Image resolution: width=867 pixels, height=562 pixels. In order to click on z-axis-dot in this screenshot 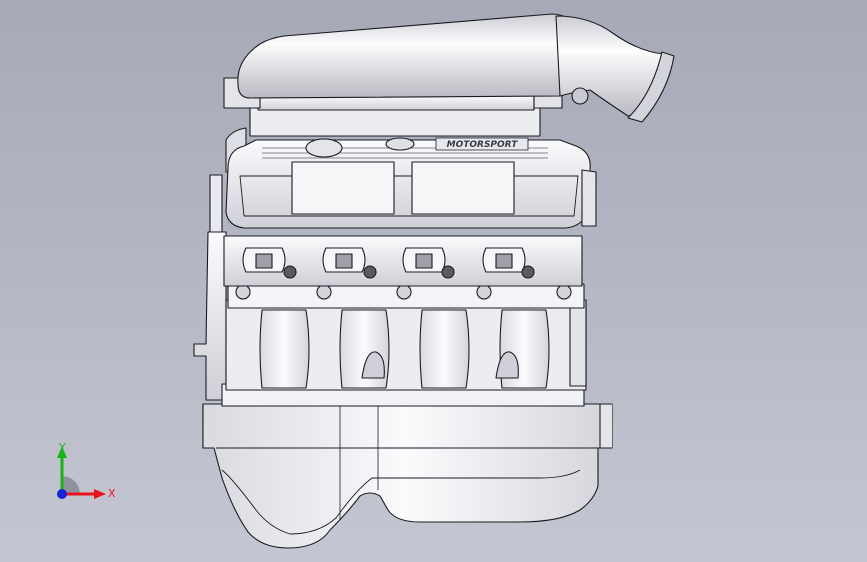, I will do `click(62, 494)`.